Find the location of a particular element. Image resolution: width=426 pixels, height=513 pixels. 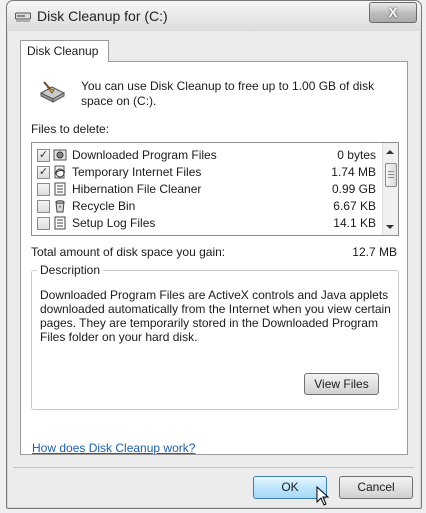

item-size: 0.99 GB is located at coordinates (353, 189).